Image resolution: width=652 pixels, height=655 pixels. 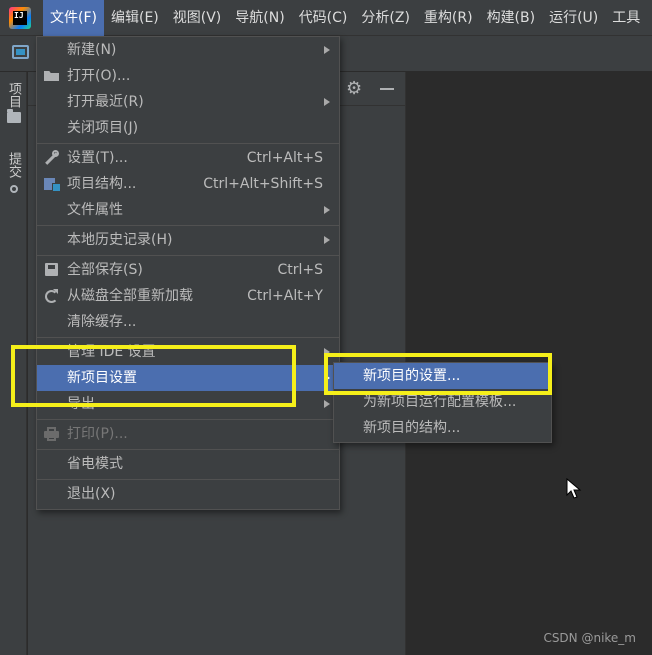 I want to click on file-menu-item-label: 省电模式, so click(x=95, y=464).